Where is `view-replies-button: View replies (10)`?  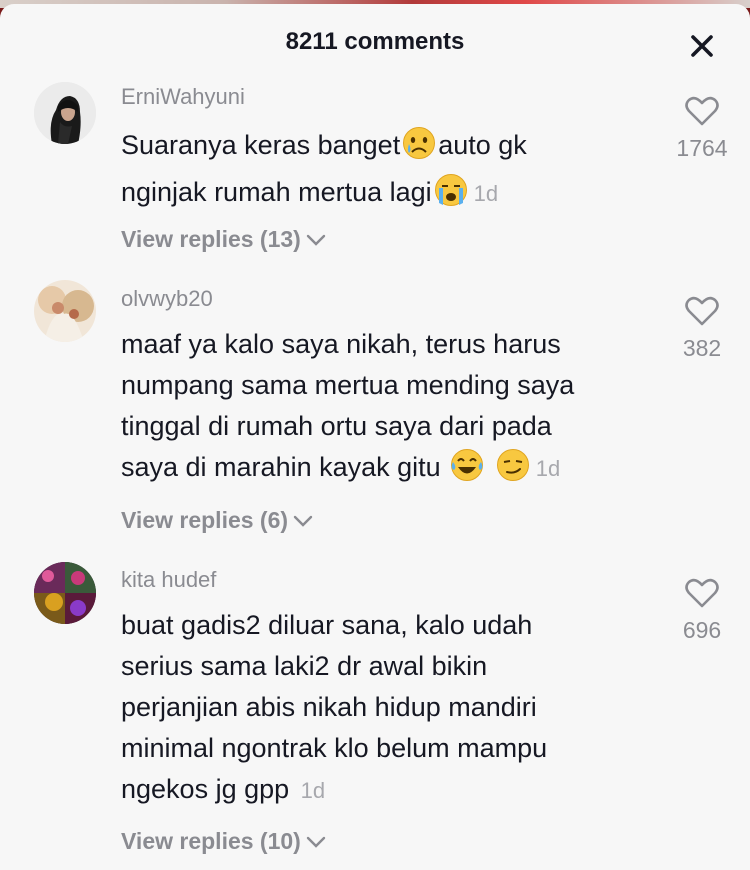 view-replies-button: View replies (10) is located at coordinates (224, 841).